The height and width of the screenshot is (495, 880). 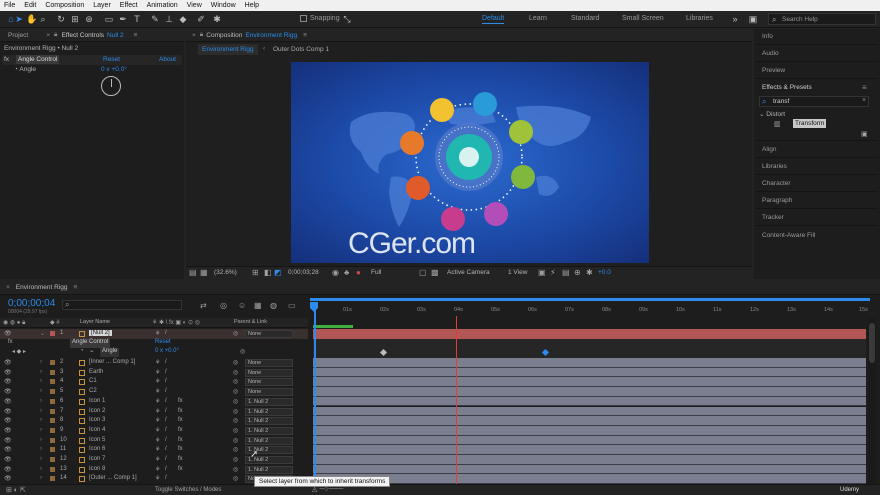 I want to click on pixel-aspect-icon: ▣, so click(x=542, y=272).